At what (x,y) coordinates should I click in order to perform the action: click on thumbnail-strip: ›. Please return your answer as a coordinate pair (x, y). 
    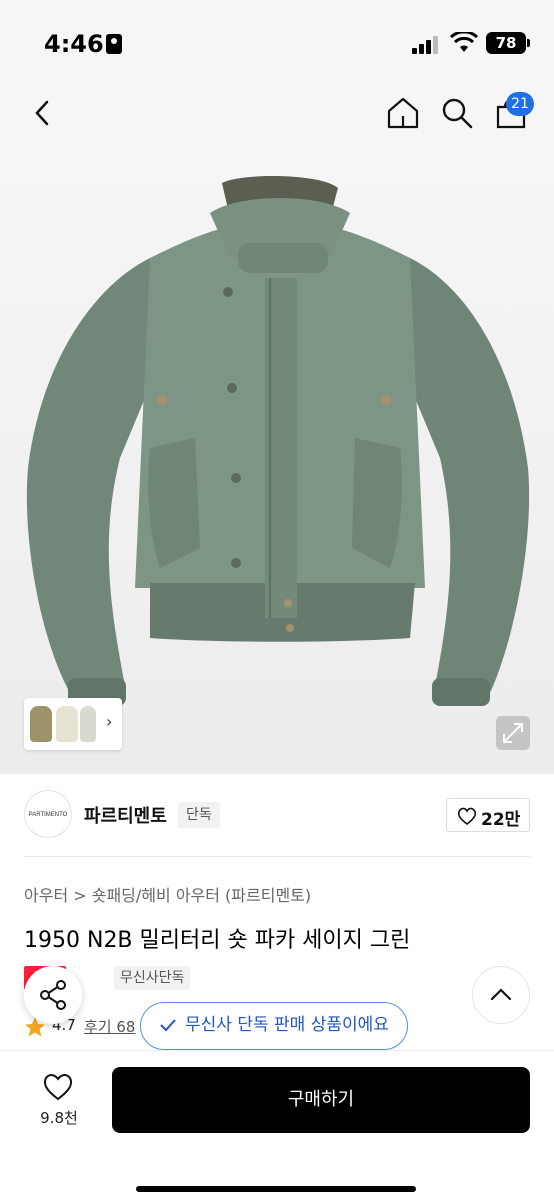
    Looking at the image, I should click on (73, 724).